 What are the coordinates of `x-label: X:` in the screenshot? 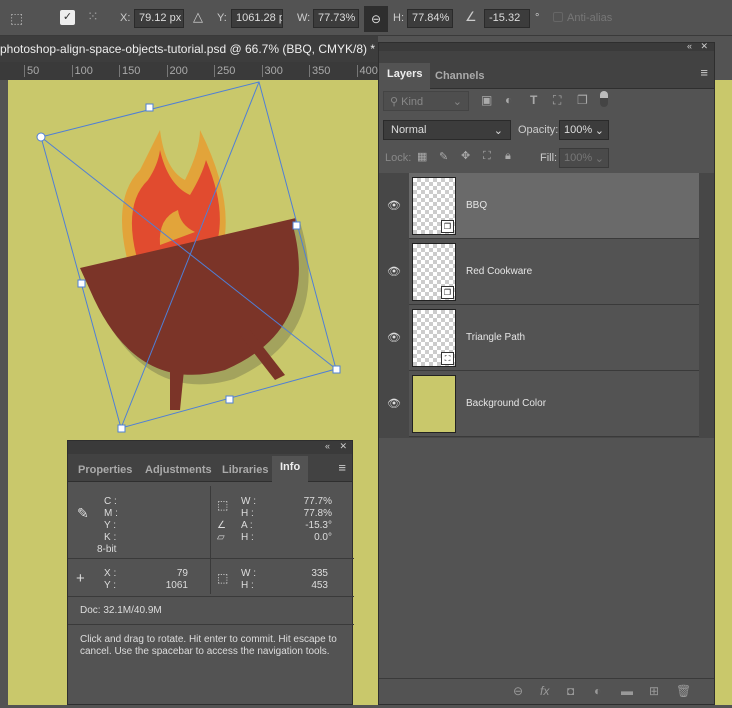 It's located at (125, 18).